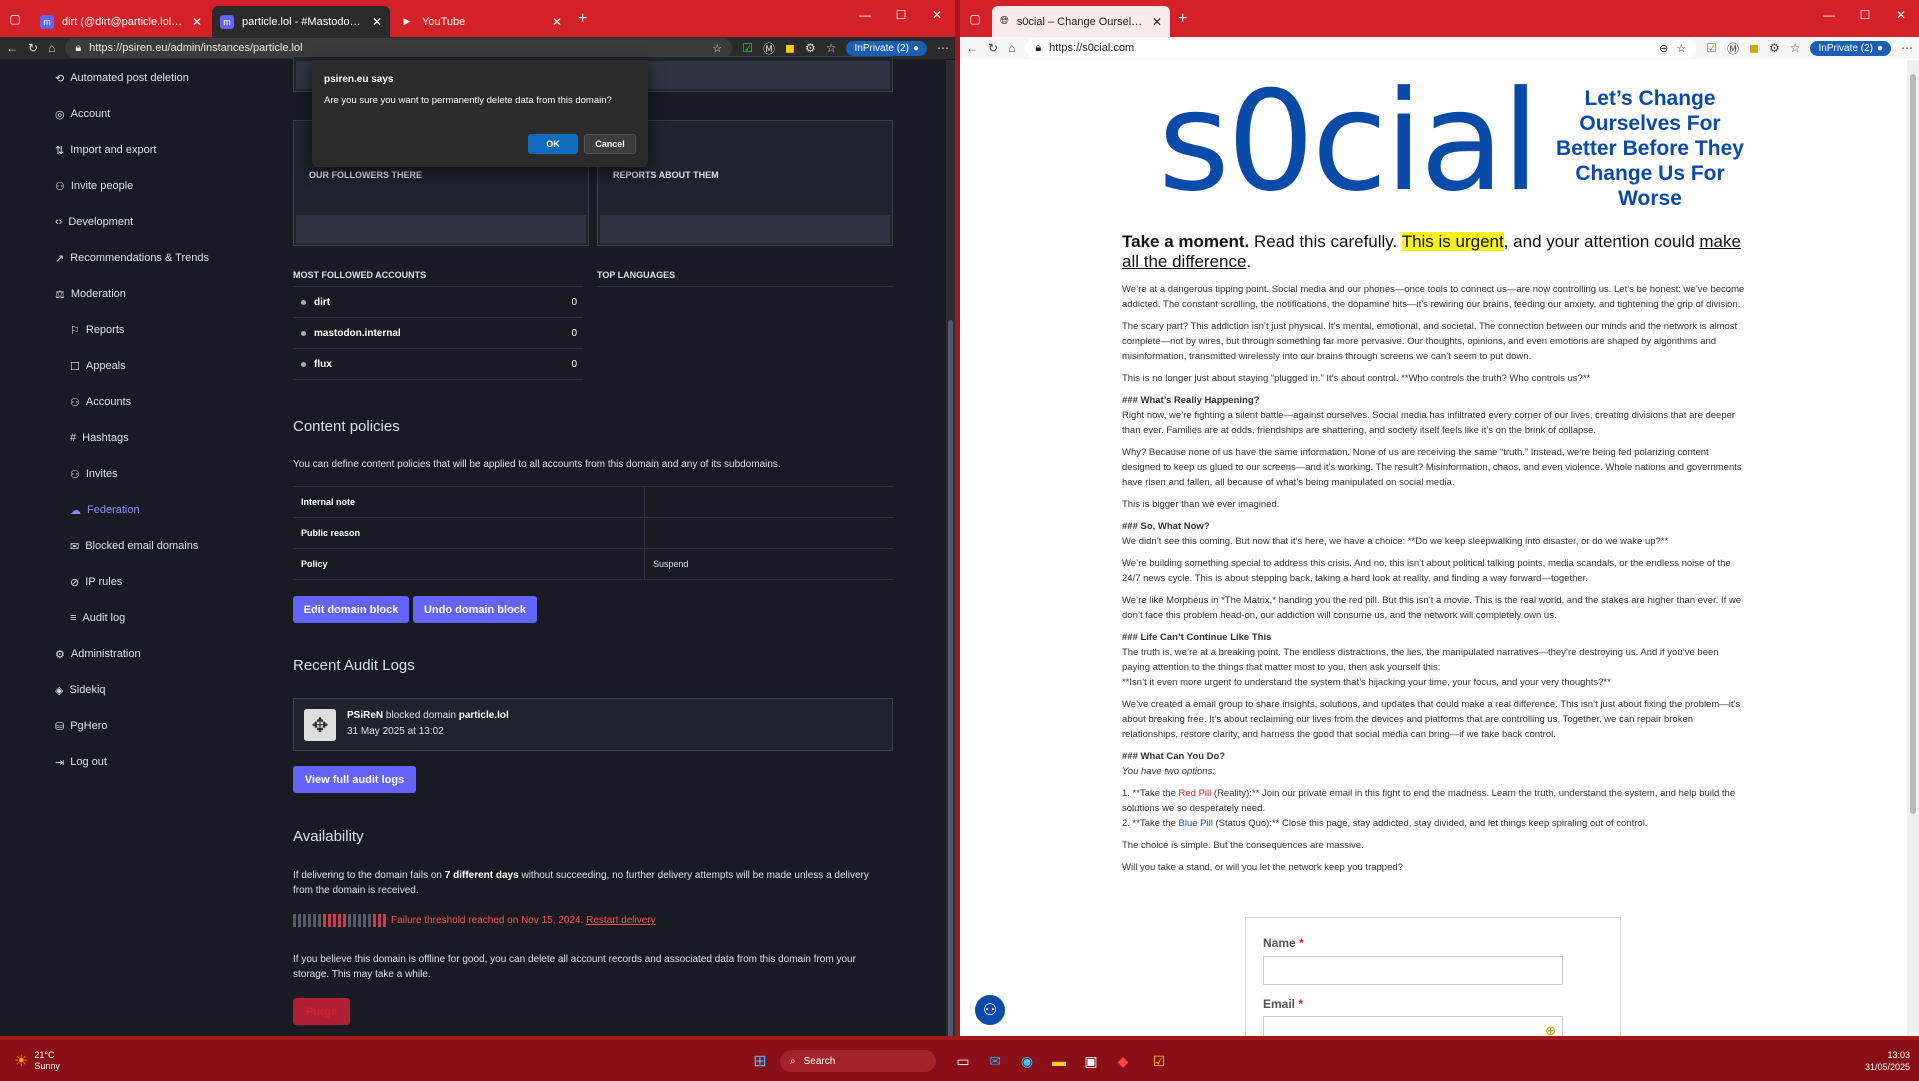 This screenshot has height=1081, width=1919. I want to click on code-icon: ‹›, so click(59, 222).